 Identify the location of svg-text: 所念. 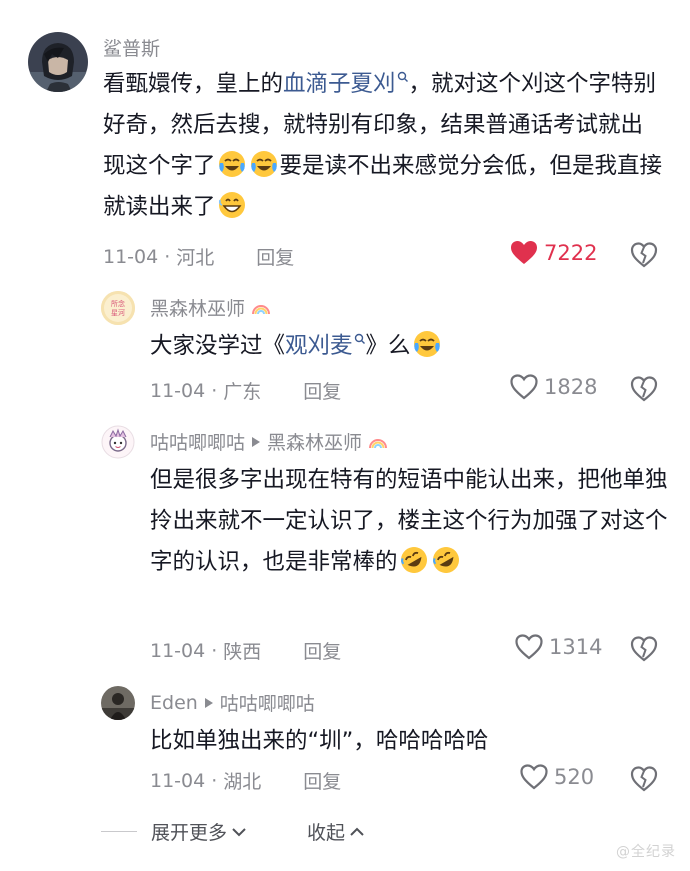
(118, 303).